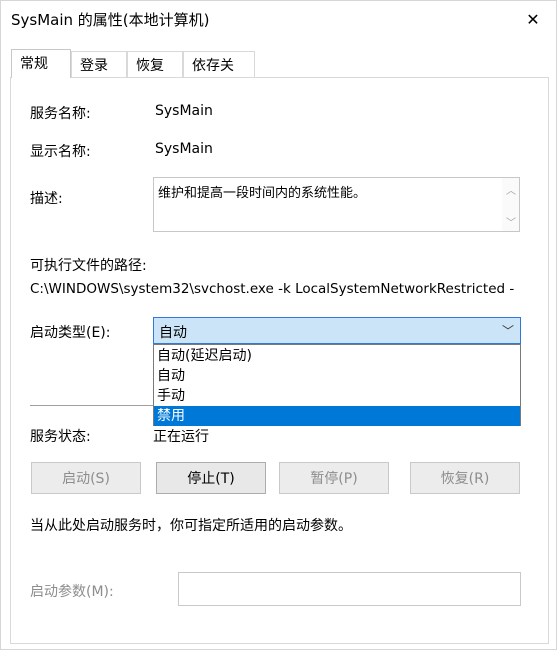 The height and width of the screenshot is (650, 557). Describe the element at coordinates (262, 193) in the screenshot. I see `description-text: 维护和提高一段时间内的系统性能。` at that location.